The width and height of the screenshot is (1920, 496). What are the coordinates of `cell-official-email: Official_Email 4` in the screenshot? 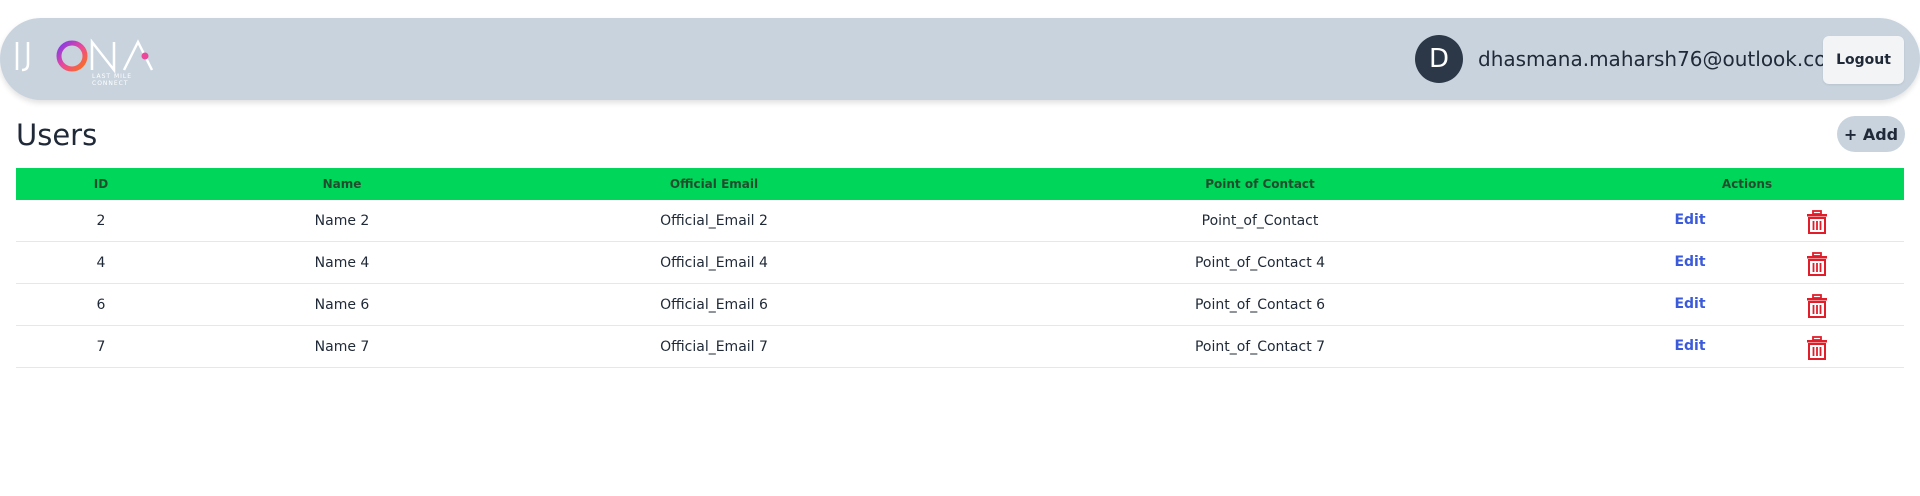 It's located at (714, 263).